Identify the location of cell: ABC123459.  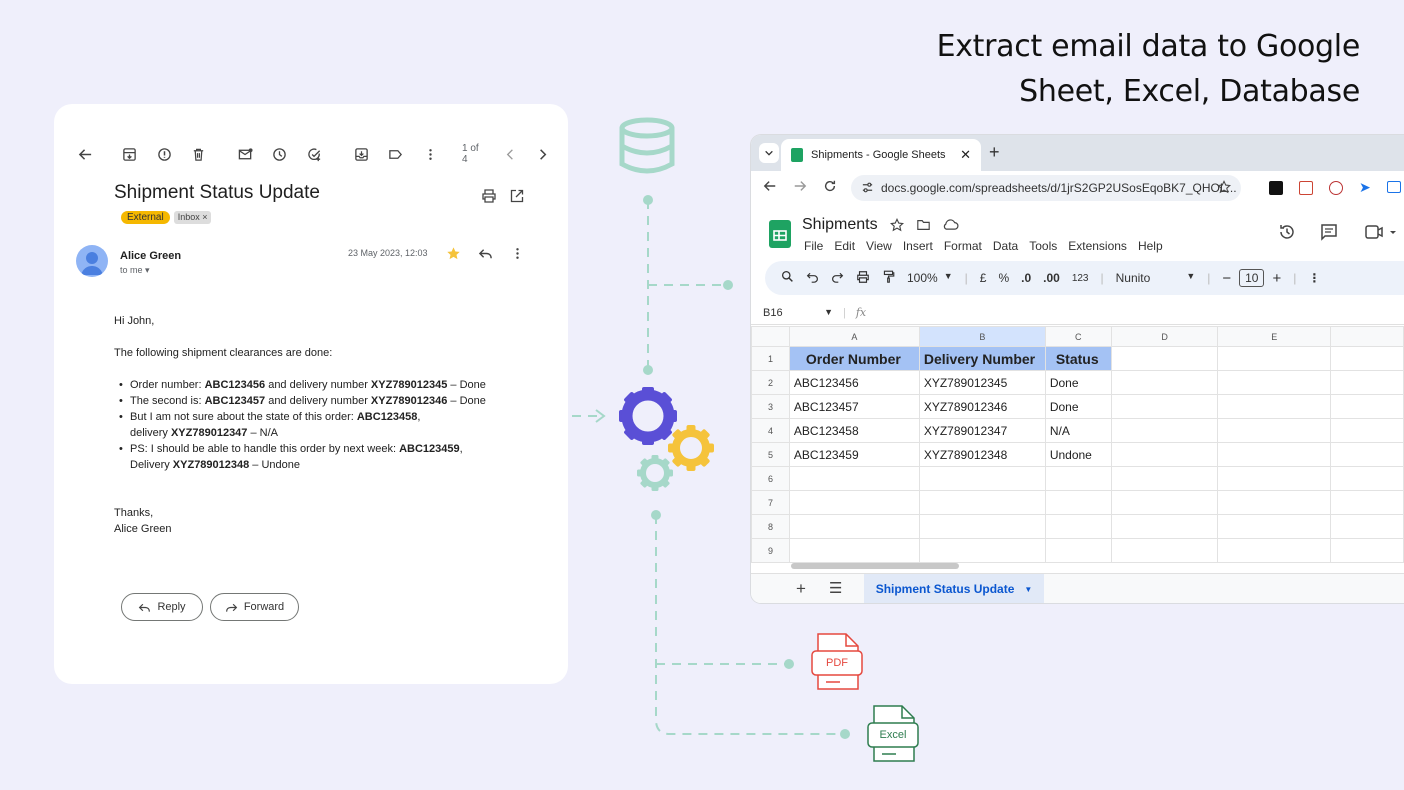
(854, 454).